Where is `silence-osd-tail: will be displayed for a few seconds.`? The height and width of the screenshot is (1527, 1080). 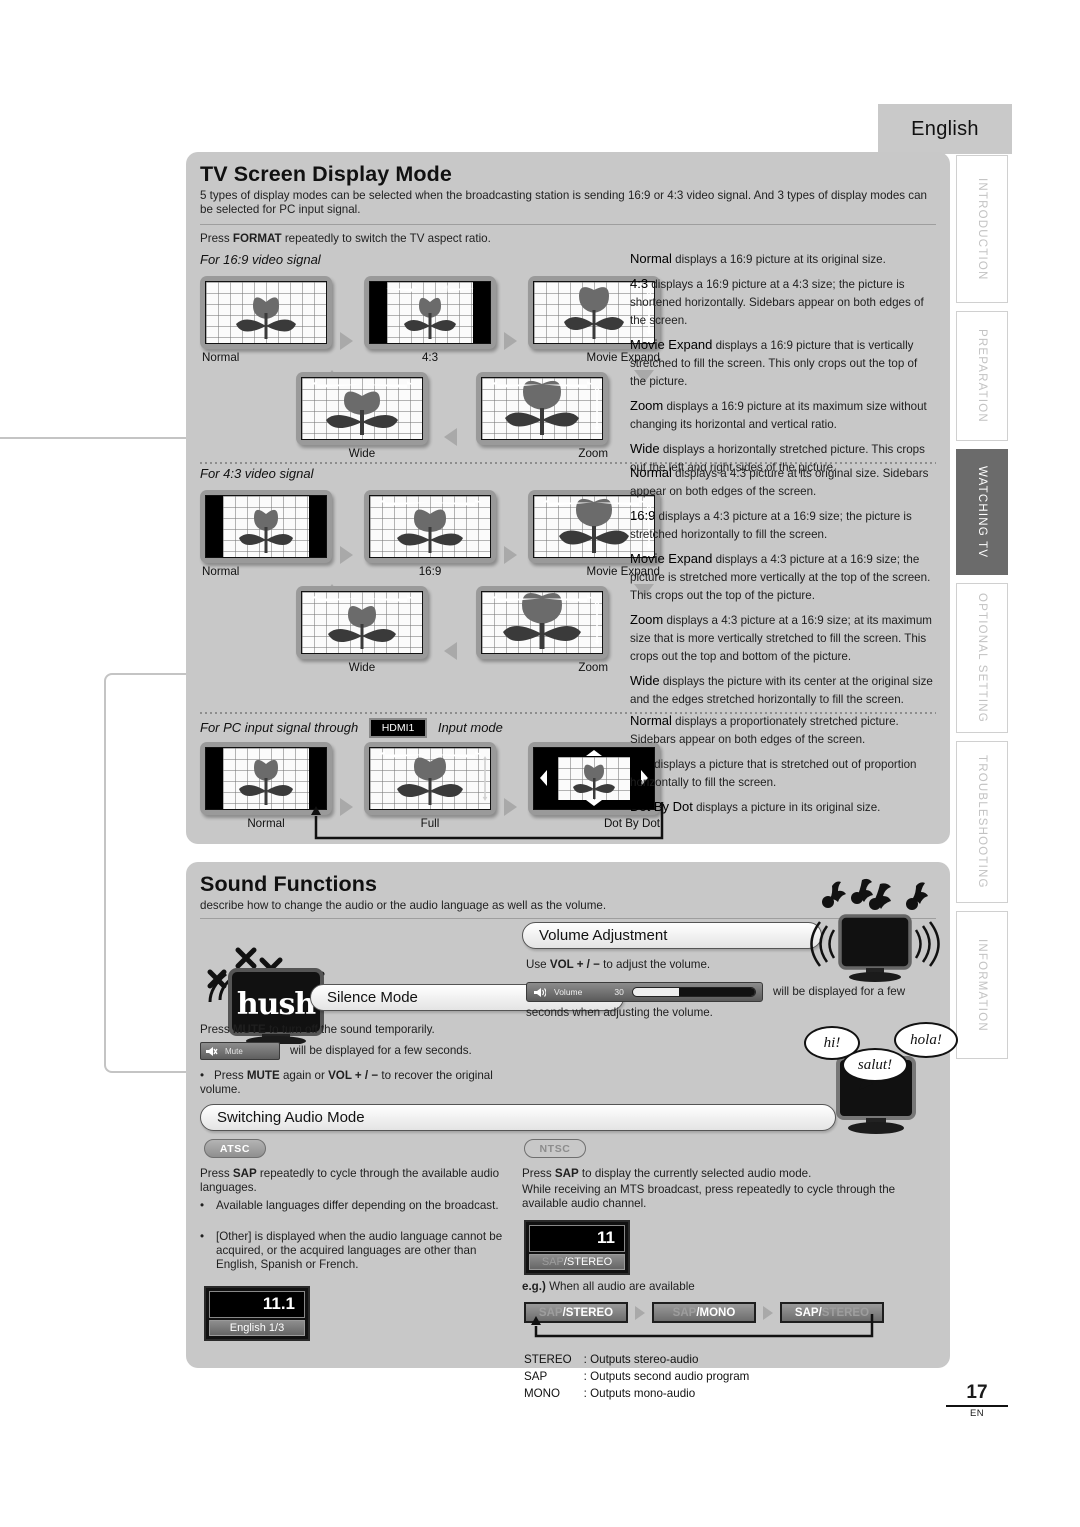 silence-osd-tail: will be displayed for a few seconds. is located at coordinates (381, 1050).